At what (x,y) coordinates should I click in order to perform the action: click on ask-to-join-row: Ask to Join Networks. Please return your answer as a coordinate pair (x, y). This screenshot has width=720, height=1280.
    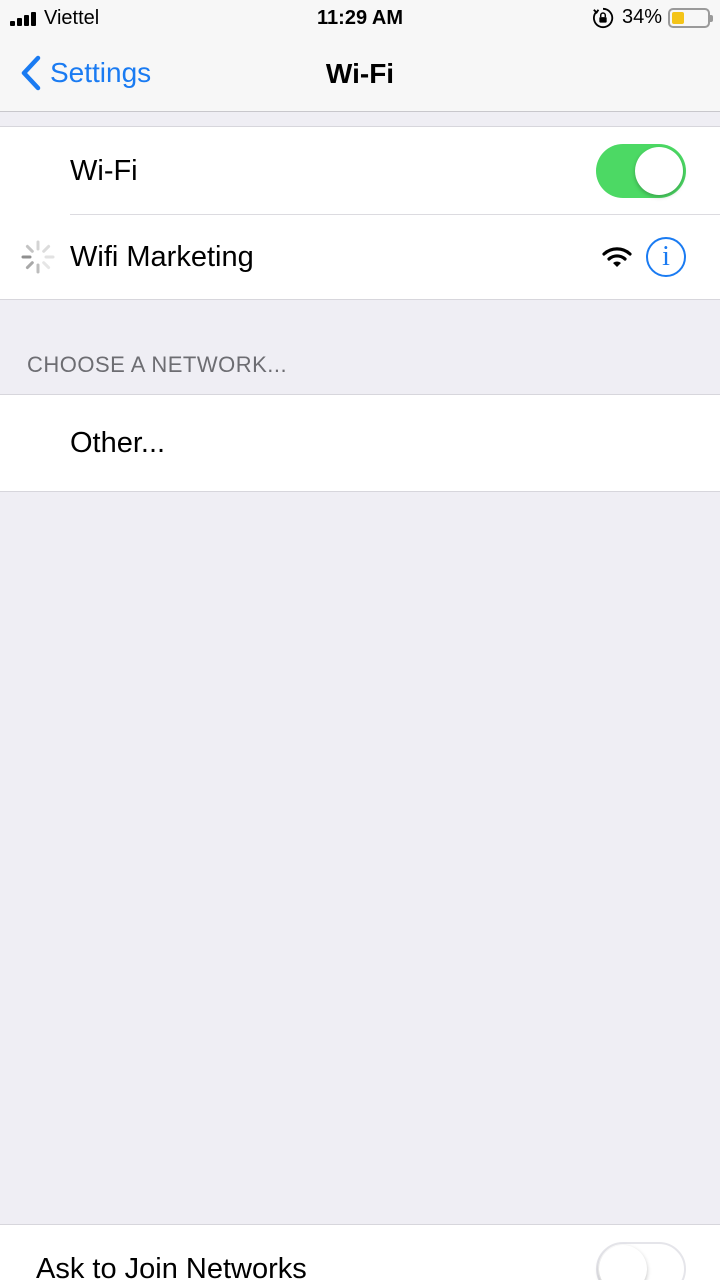
    Looking at the image, I should click on (360, 1252).